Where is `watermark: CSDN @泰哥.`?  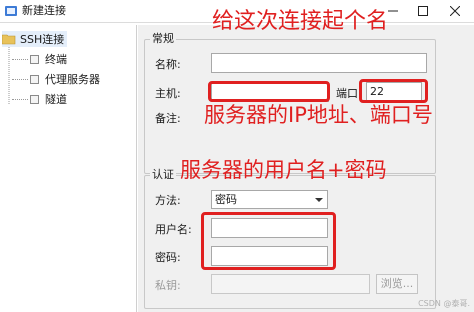 watermark: CSDN @泰哥. is located at coordinates (444, 303).